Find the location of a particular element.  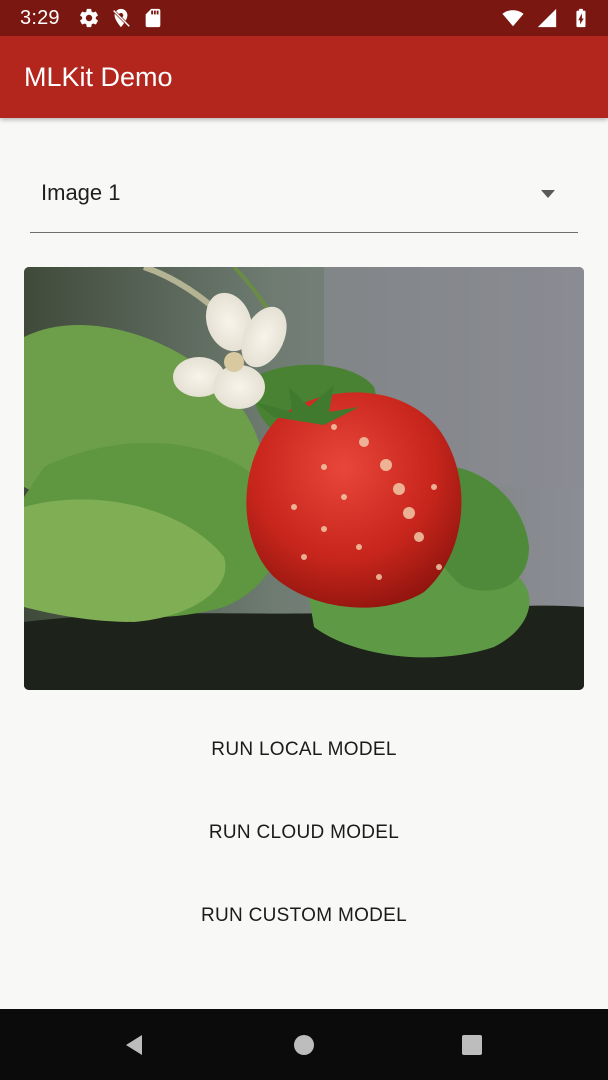

wifi-icon is located at coordinates (513, 18).